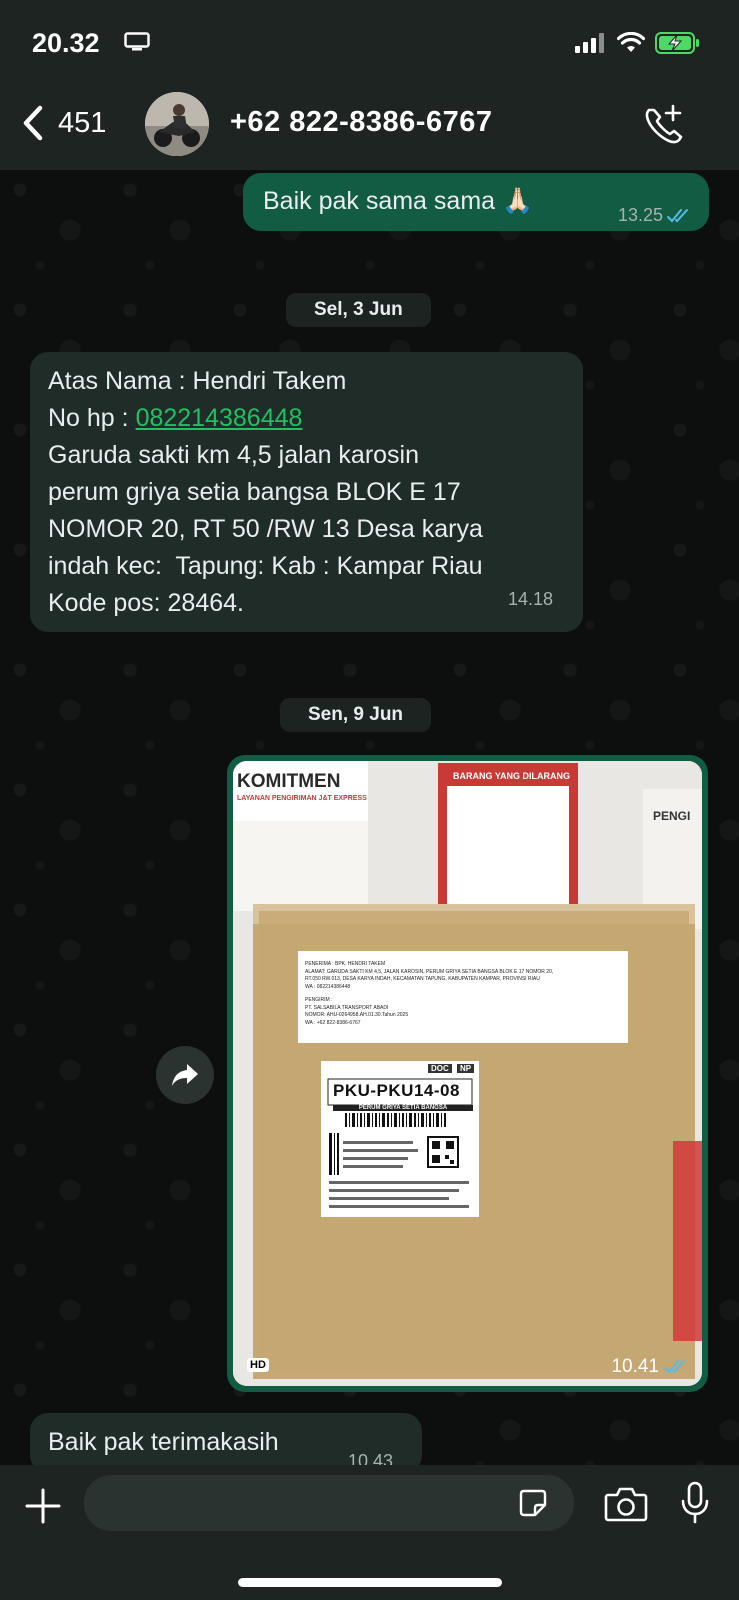  Describe the element at coordinates (356, 715) in the screenshot. I see `date-separator: Sen, 9 Jun` at that location.